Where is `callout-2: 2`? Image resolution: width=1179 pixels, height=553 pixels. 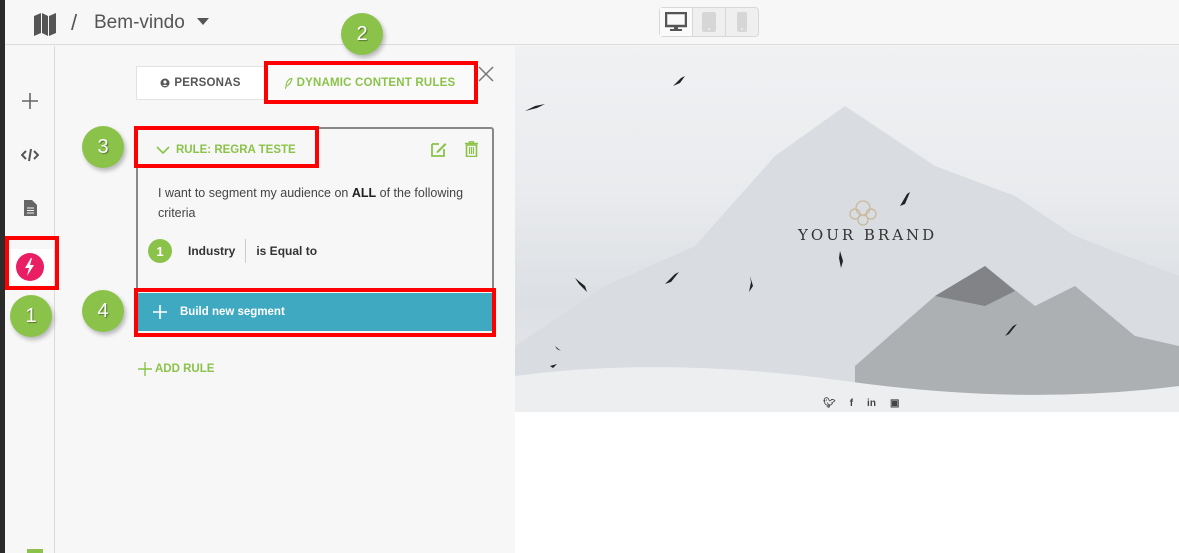 callout-2: 2 is located at coordinates (362, 34).